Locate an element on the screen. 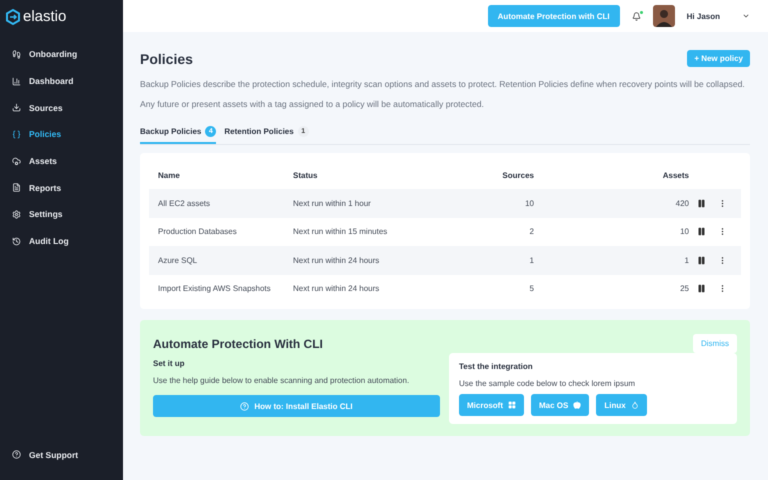 This screenshot has width=768, height=480. nav-item: Reports is located at coordinates (61, 188).